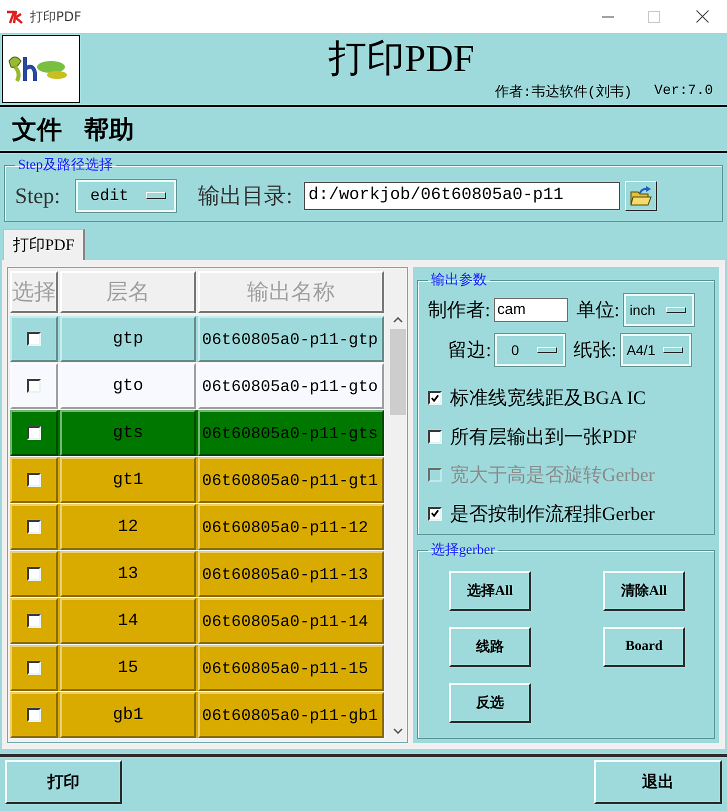  Describe the element at coordinates (459, 280) in the screenshot. I see `group-title: 输出参数` at that location.